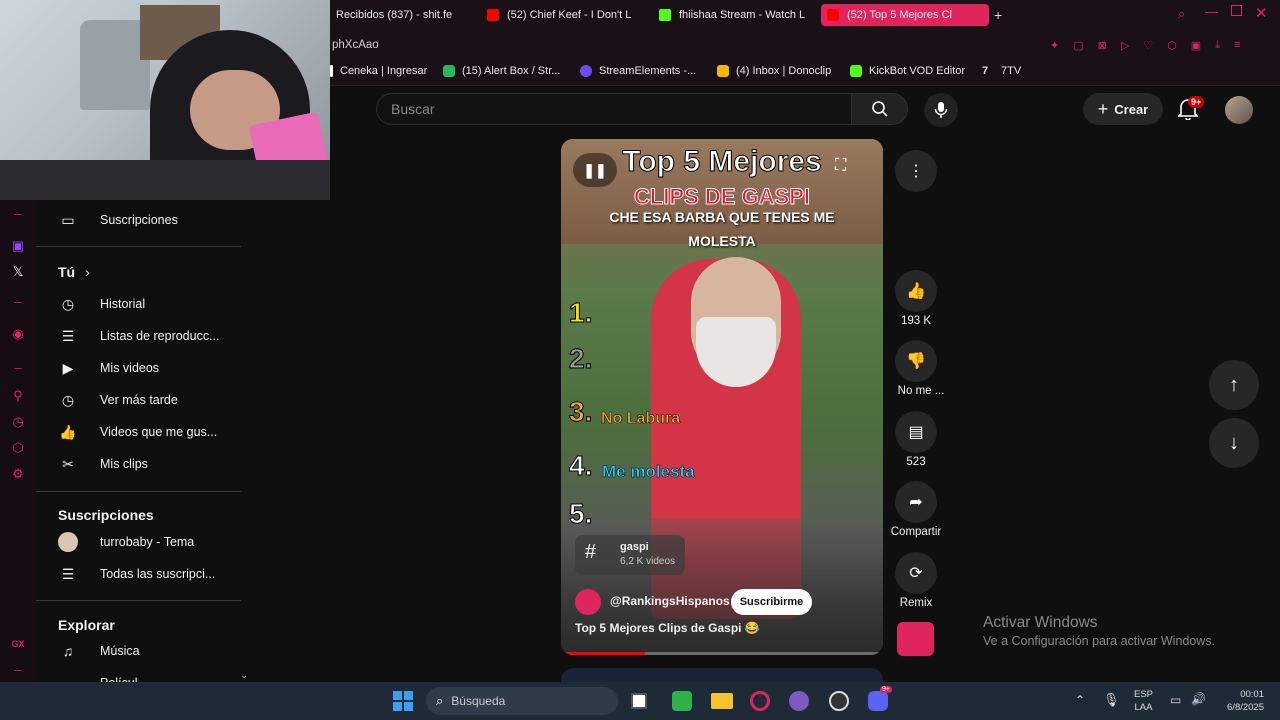 The width and height of the screenshot is (1280, 720). Describe the element at coordinates (153, 542) in the screenshot. I see `sidebar-item-channel: turrobaby - Tema` at that location.